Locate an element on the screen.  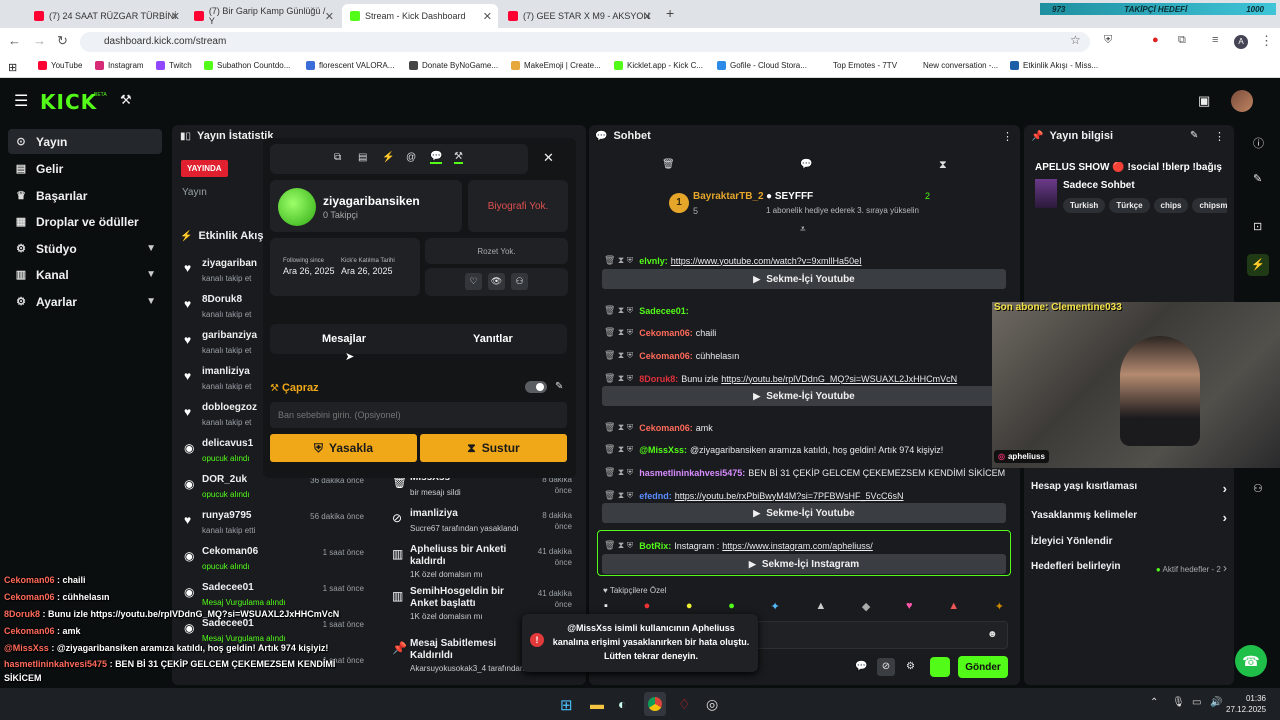
reload-icon: ↻ is located at coordinates (62, 41).